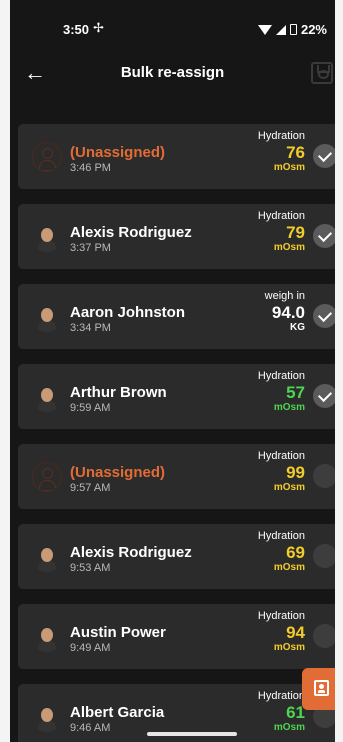 This screenshot has width=343, height=742. I want to click on metric-block: Hydration 61 mOsm, so click(281, 711).